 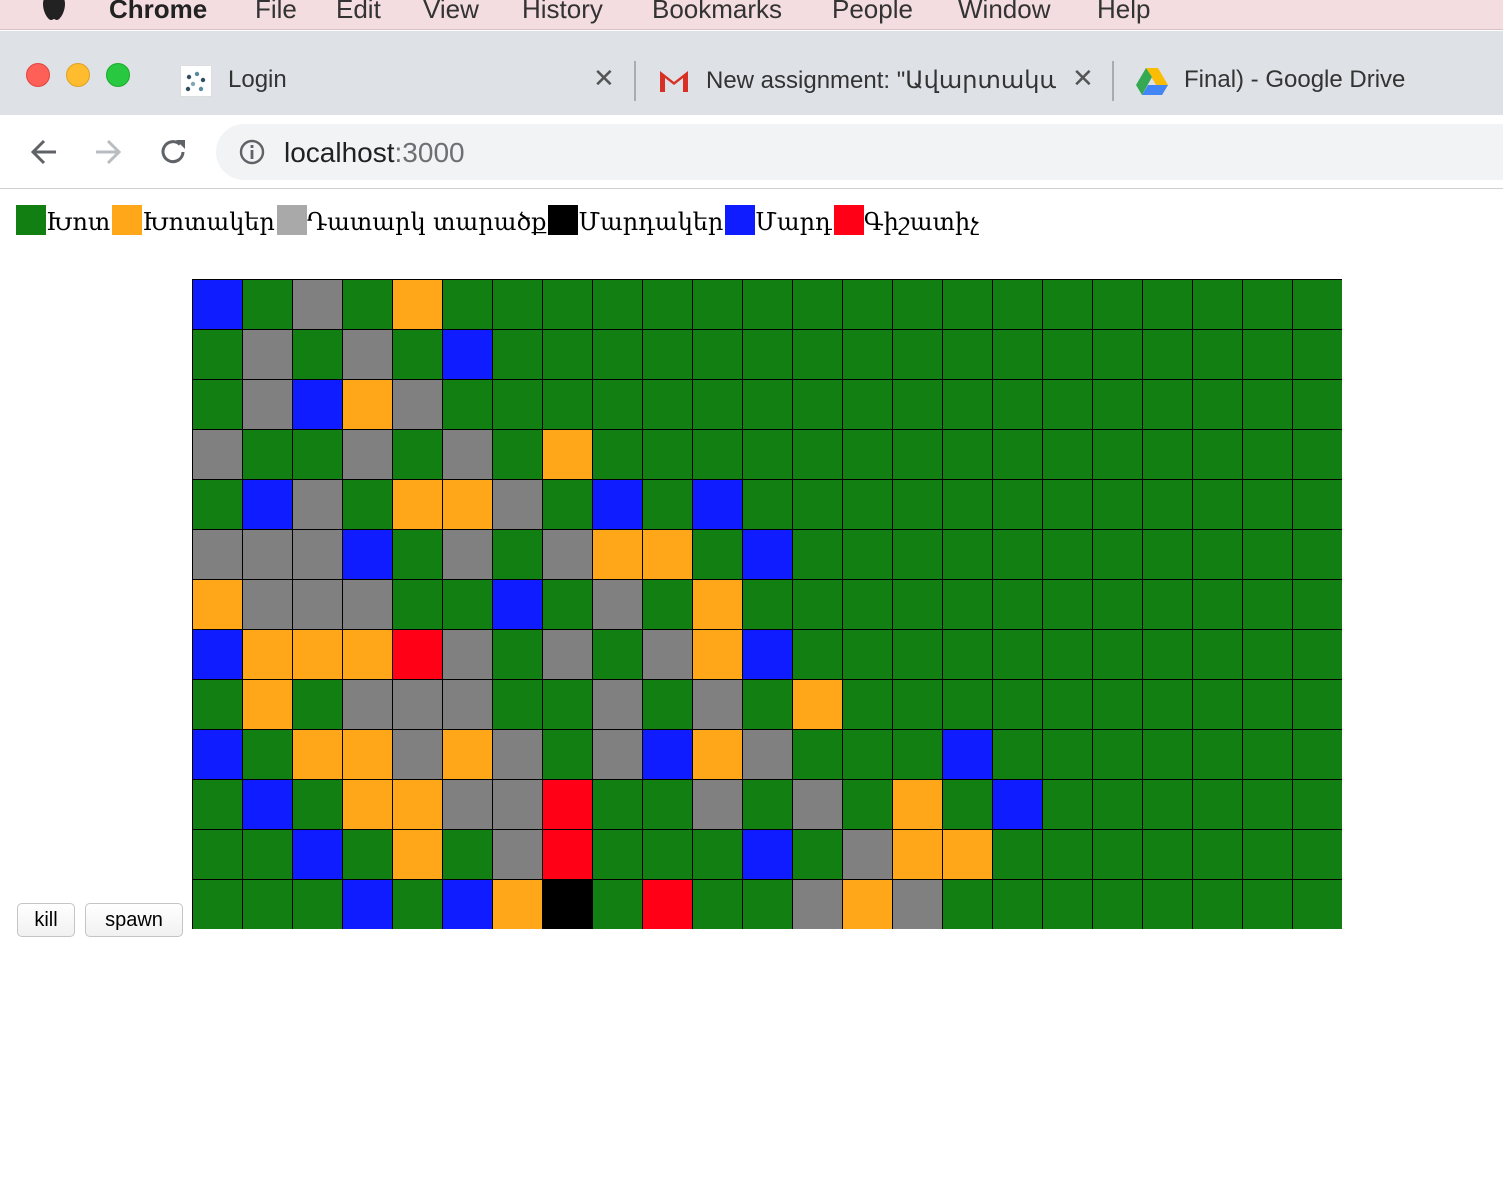 I want to click on menu-chrome: Chrome, so click(x=158, y=12).